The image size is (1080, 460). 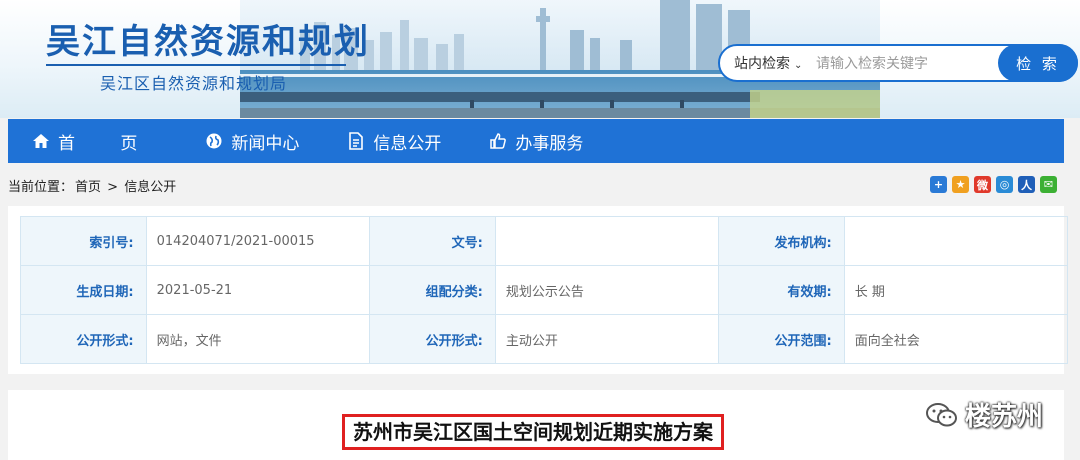 I want to click on tencent-weibo-icon: ◎, so click(x=1004, y=184).